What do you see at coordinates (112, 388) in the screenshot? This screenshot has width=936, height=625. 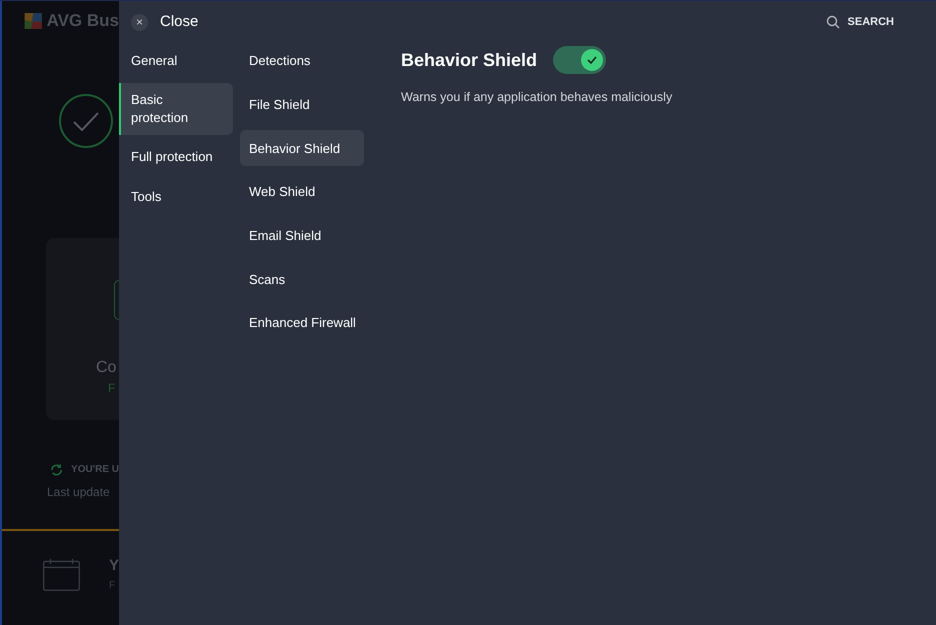 I see `card-status: F` at bounding box center [112, 388].